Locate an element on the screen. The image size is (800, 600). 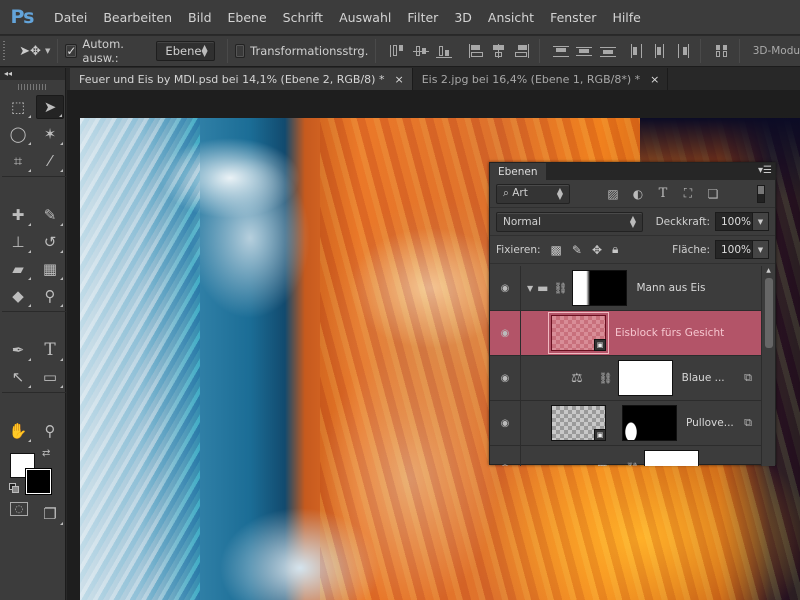
scrollbar-thumb is located at coordinates (768, 313).